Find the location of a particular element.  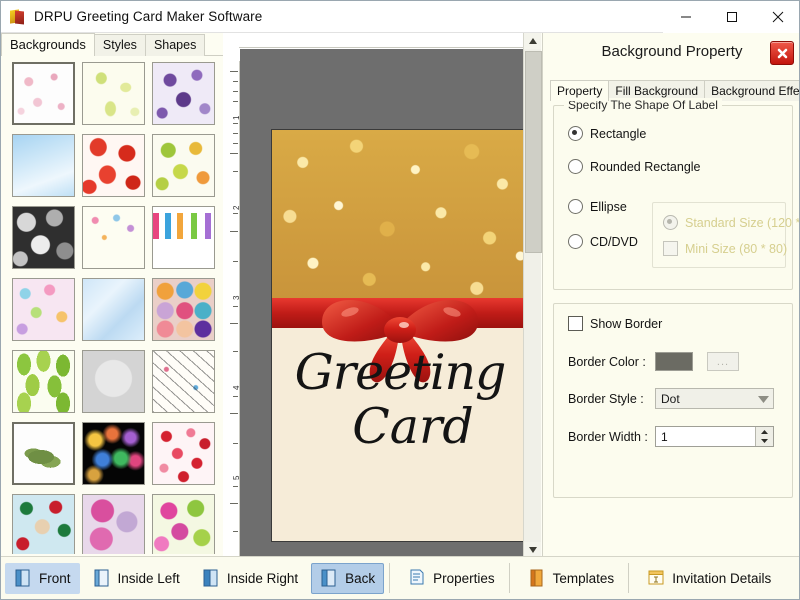

border-width-value: 1 is located at coordinates (664, 436).